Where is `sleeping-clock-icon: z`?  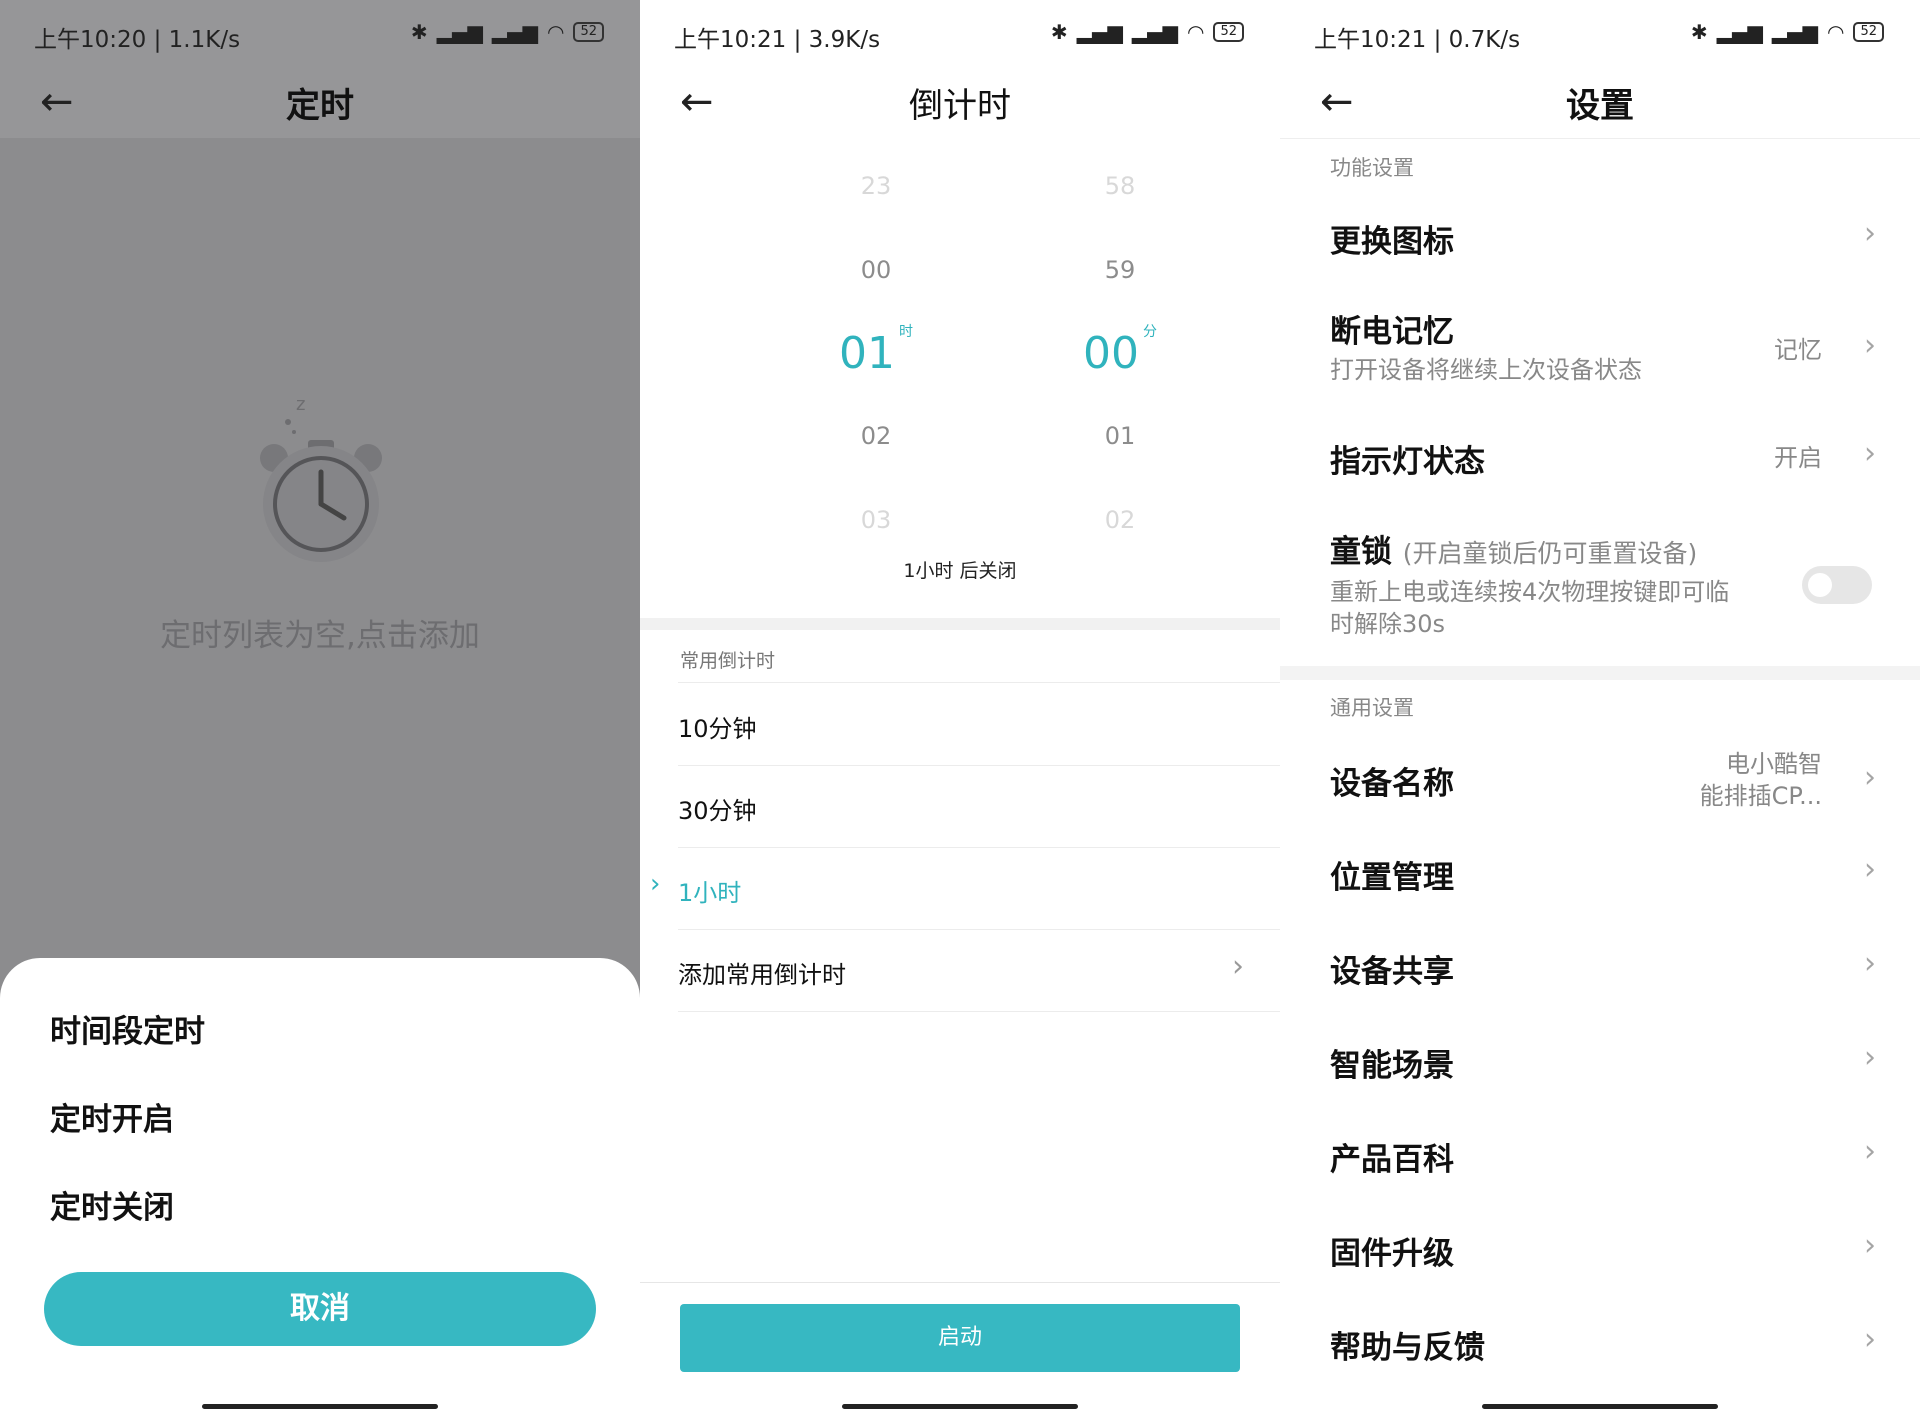
sleeping-clock-icon: z is located at coordinates (321, 478).